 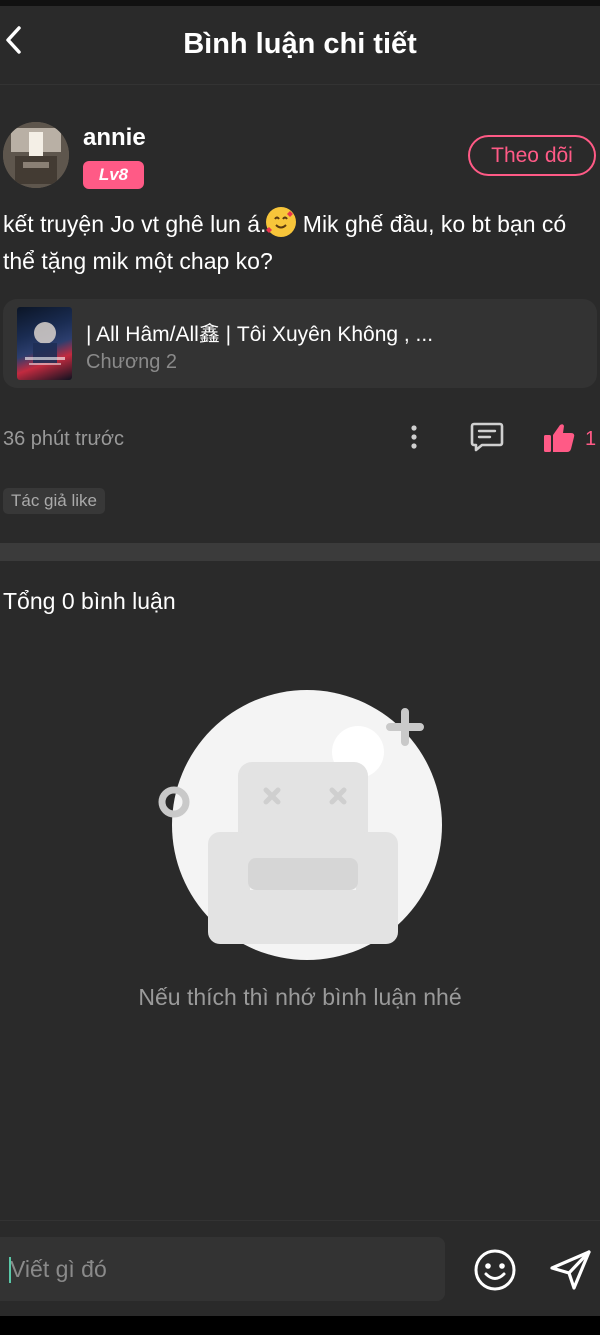 I want to click on like-count: 1, so click(x=591, y=439).